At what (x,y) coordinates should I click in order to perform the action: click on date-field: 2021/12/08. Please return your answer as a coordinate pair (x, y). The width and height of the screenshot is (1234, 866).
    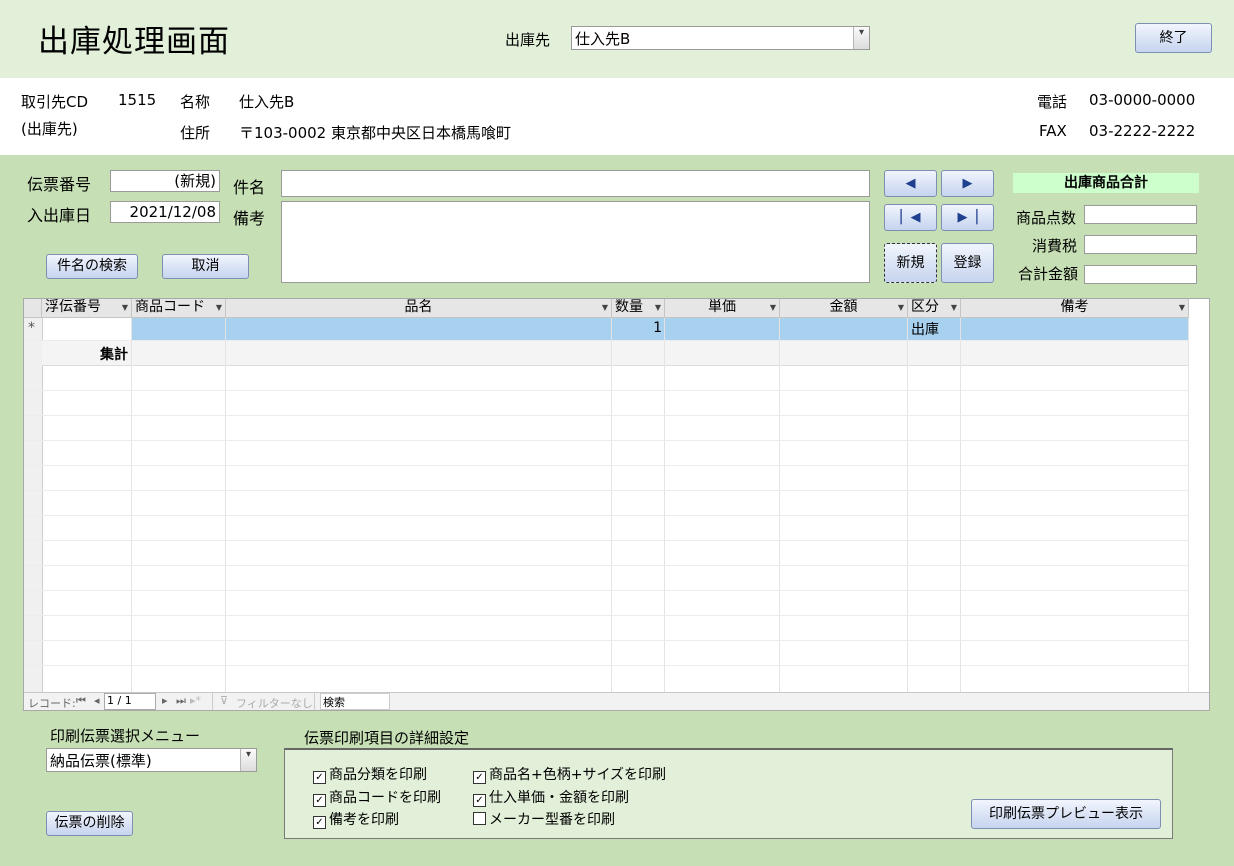
    Looking at the image, I should click on (165, 212).